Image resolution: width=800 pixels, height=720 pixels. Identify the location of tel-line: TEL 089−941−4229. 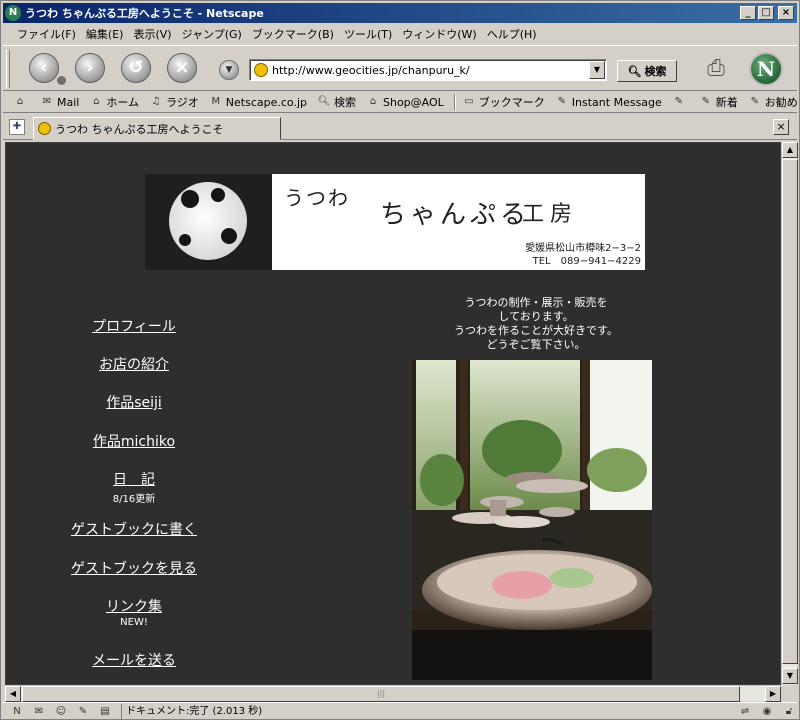
(586, 261).